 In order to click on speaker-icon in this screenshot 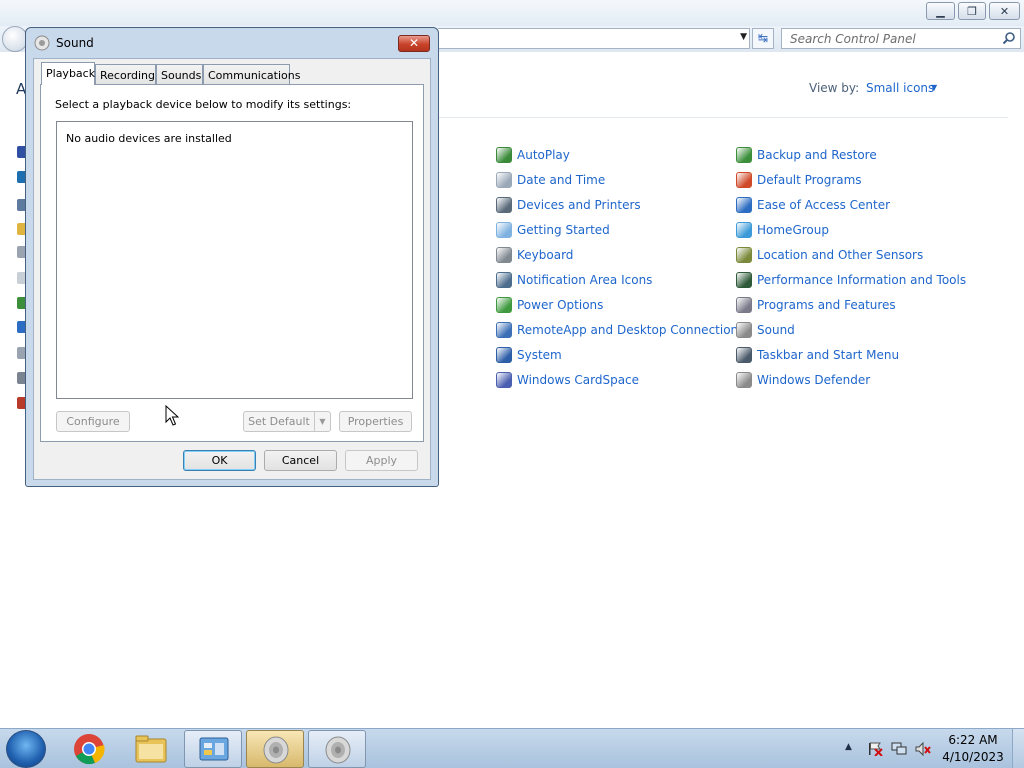, I will do `click(42, 43)`.